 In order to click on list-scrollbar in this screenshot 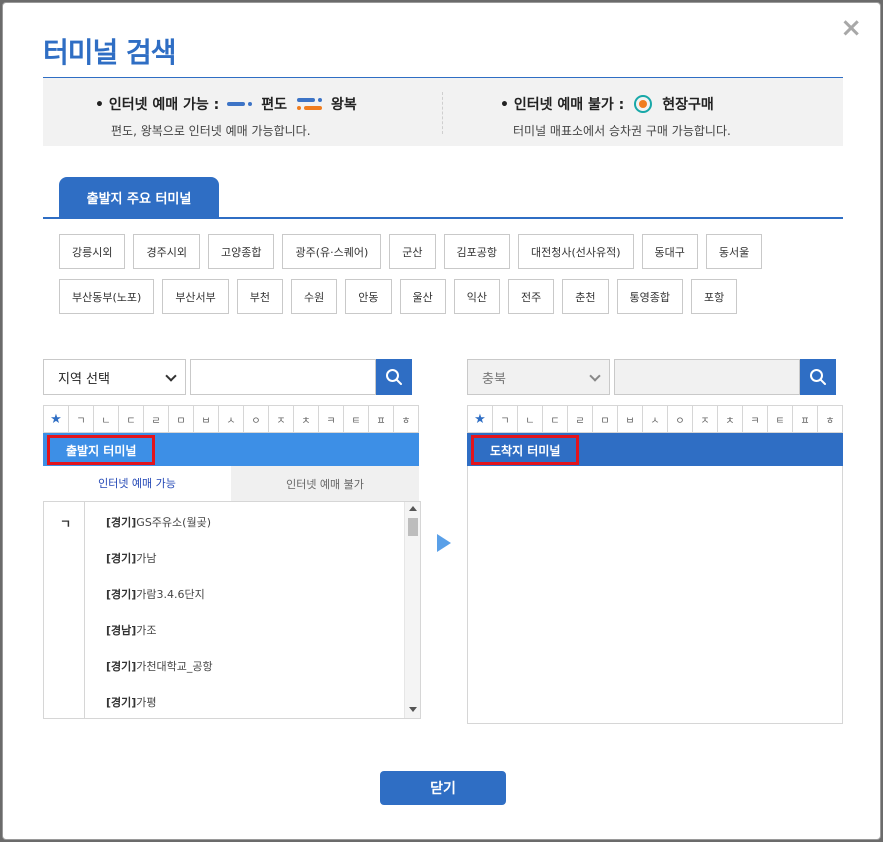, I will do `click(412, 610)`.